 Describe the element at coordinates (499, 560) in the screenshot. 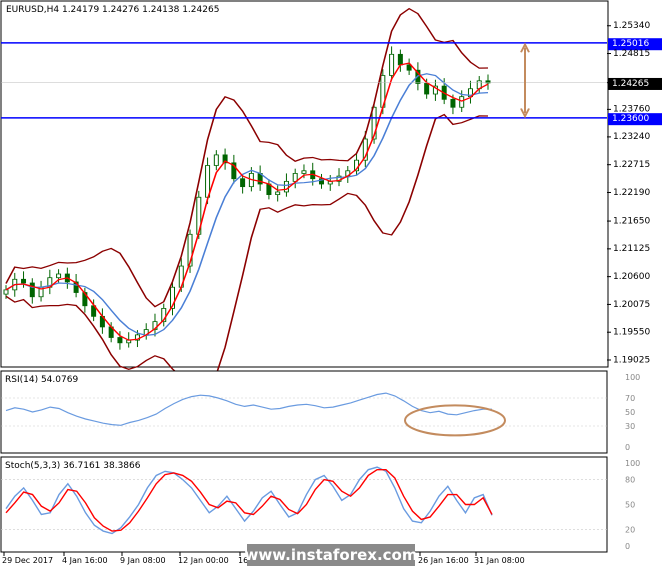

I see `time-label: 31 Jan 08:00` at that location.